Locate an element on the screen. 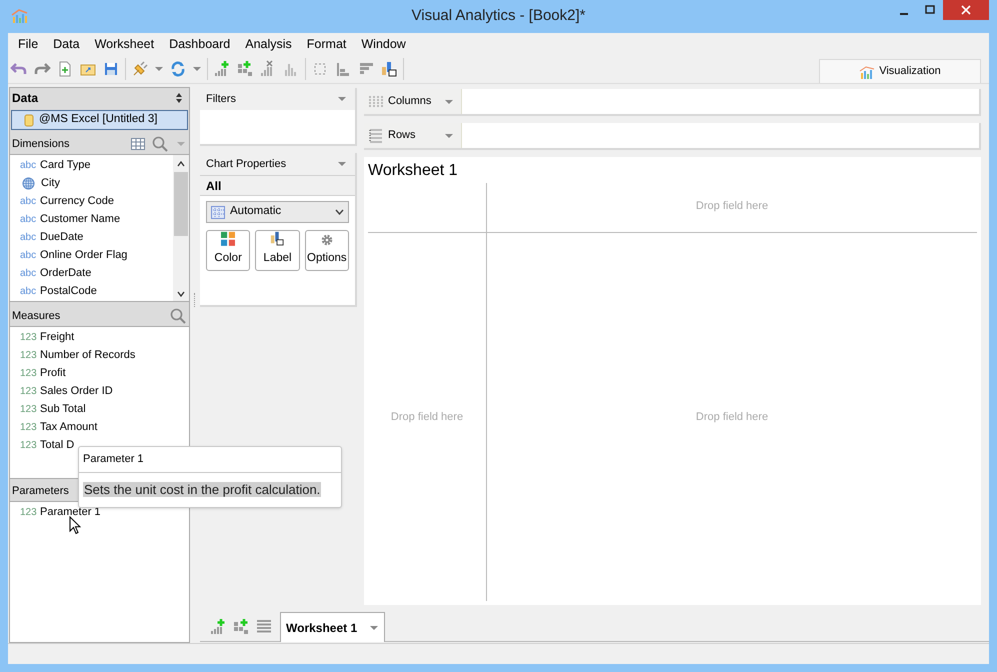 The image size is (997, 672). menu-item: Analysis is located at coordinates (268, 44).